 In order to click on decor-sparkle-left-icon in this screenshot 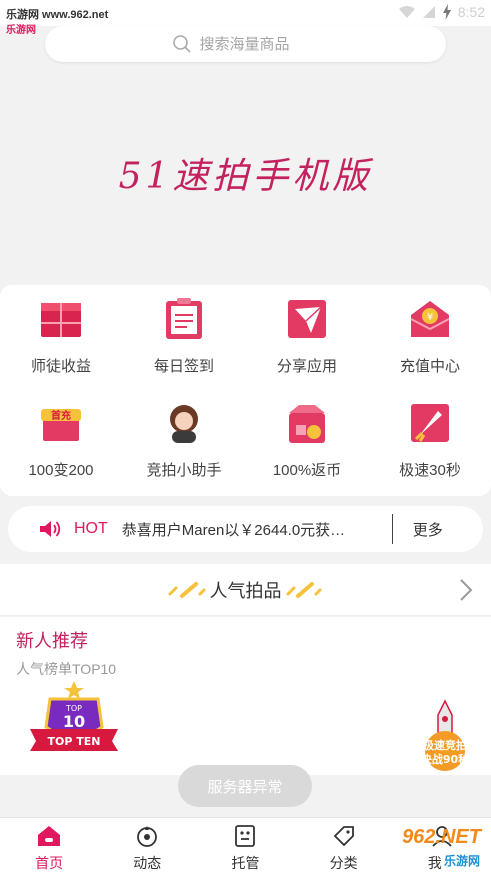, I will do `click(186, 589)`.